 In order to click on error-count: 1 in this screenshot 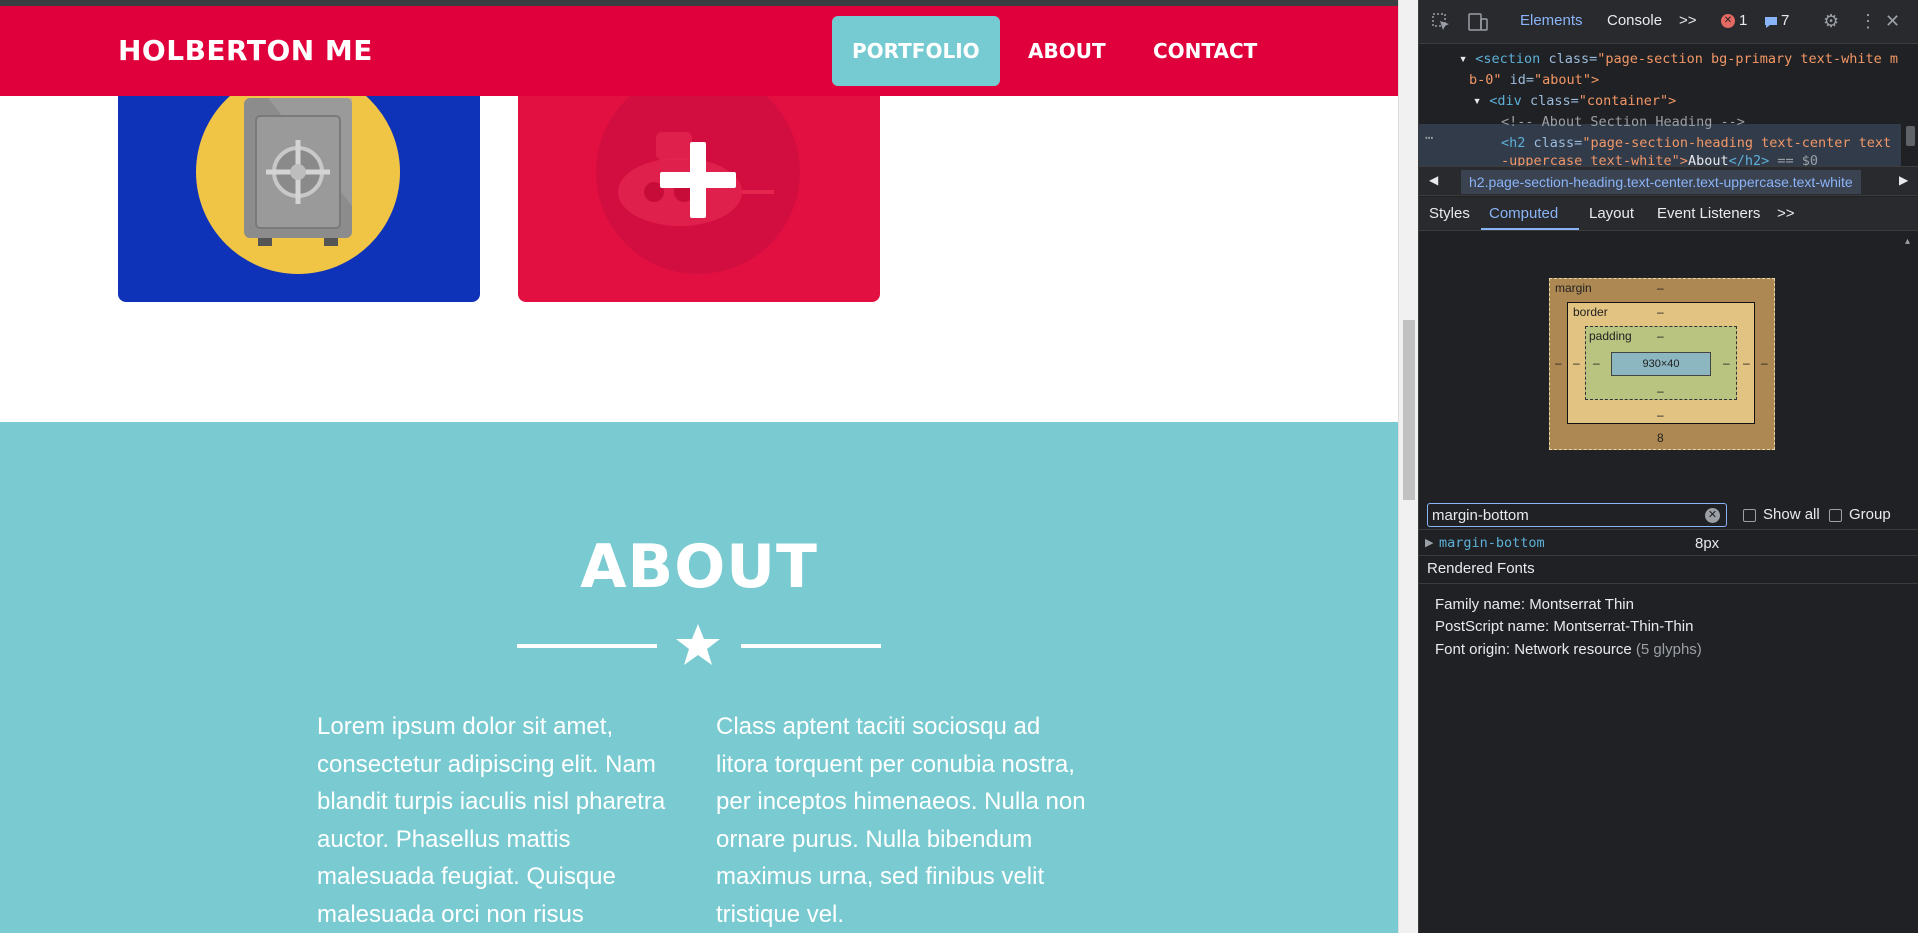, I will do `click(1743, 20)`.